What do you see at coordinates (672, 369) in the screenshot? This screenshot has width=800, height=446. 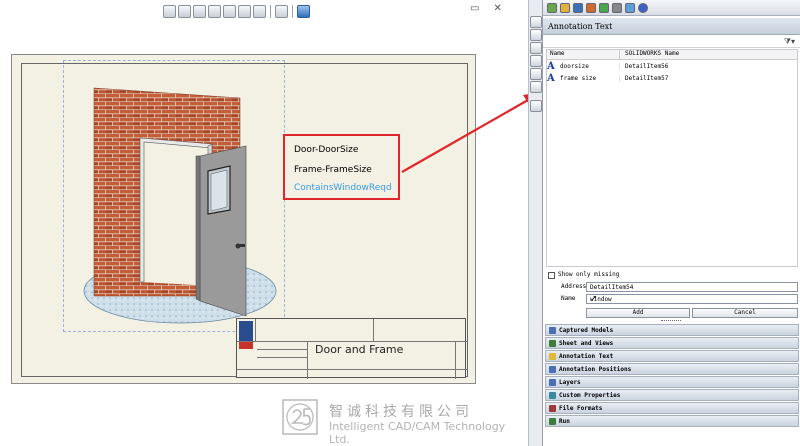 I see `section-annotation-positions: Annotation Positions` at bounding box center [672, 369].